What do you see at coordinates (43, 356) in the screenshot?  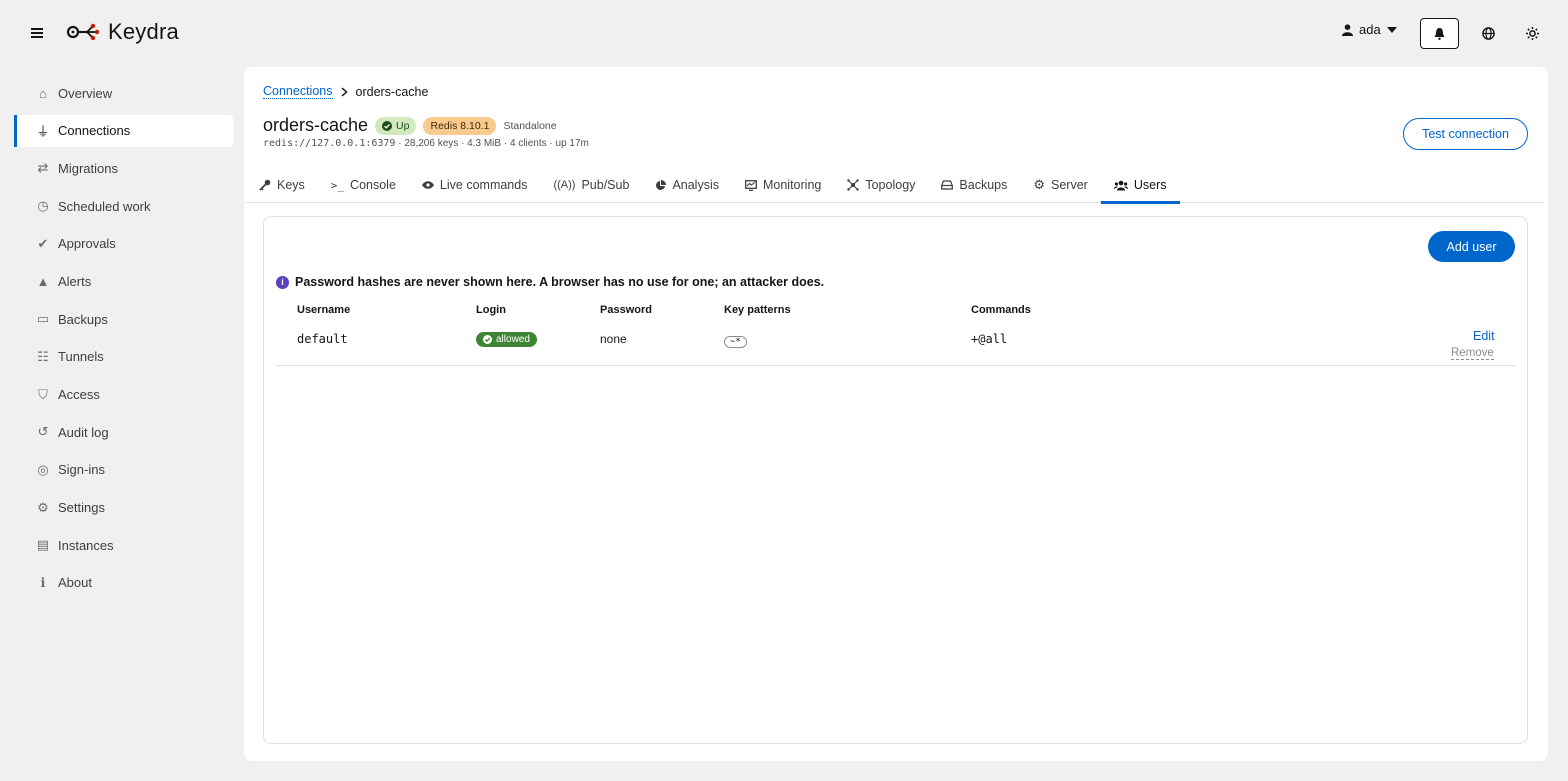 I see `network-icon: ☷` at bounding box center [43, 356].